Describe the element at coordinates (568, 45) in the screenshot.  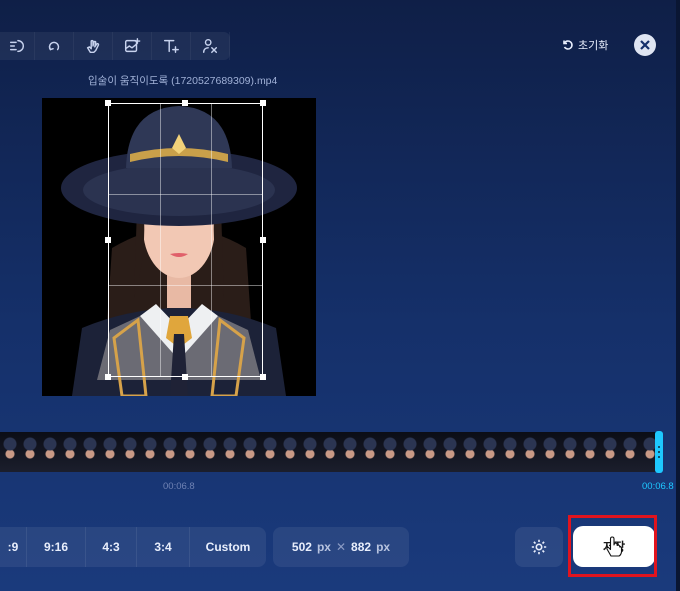
I see `undo-icon` at that location.